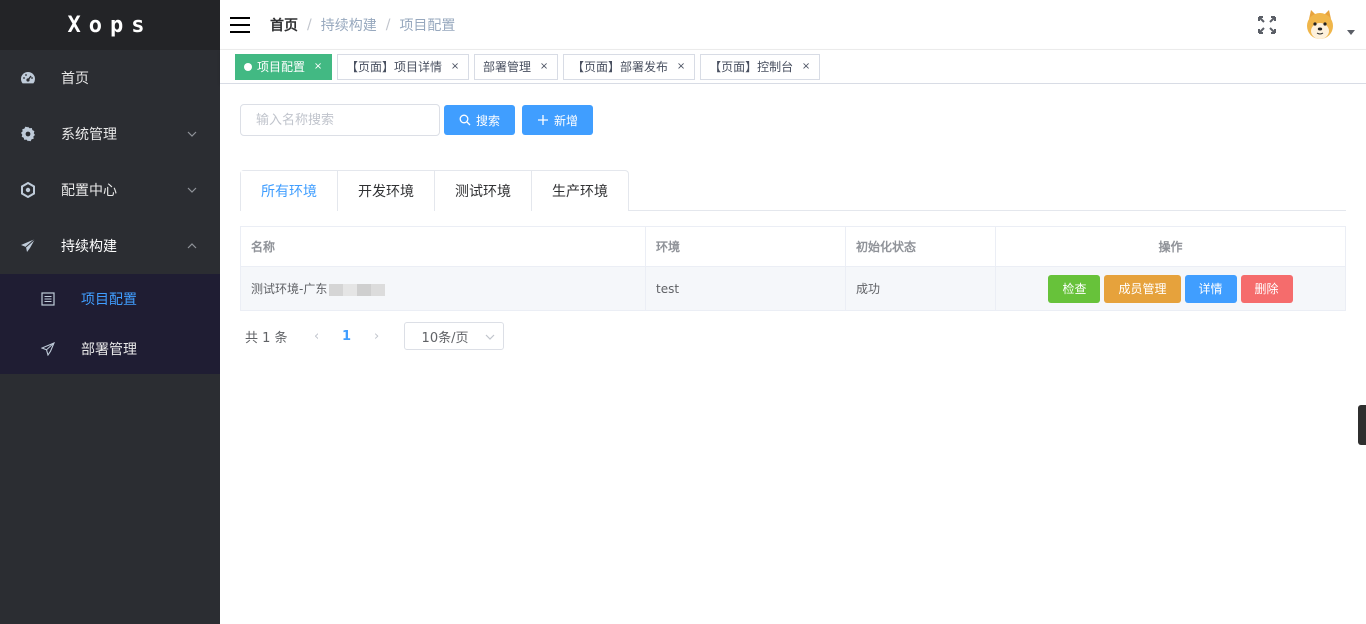 This screenshot has height=624, width=1366. I want to click on cell-name: 测试环境-广东, so click(443, 288).